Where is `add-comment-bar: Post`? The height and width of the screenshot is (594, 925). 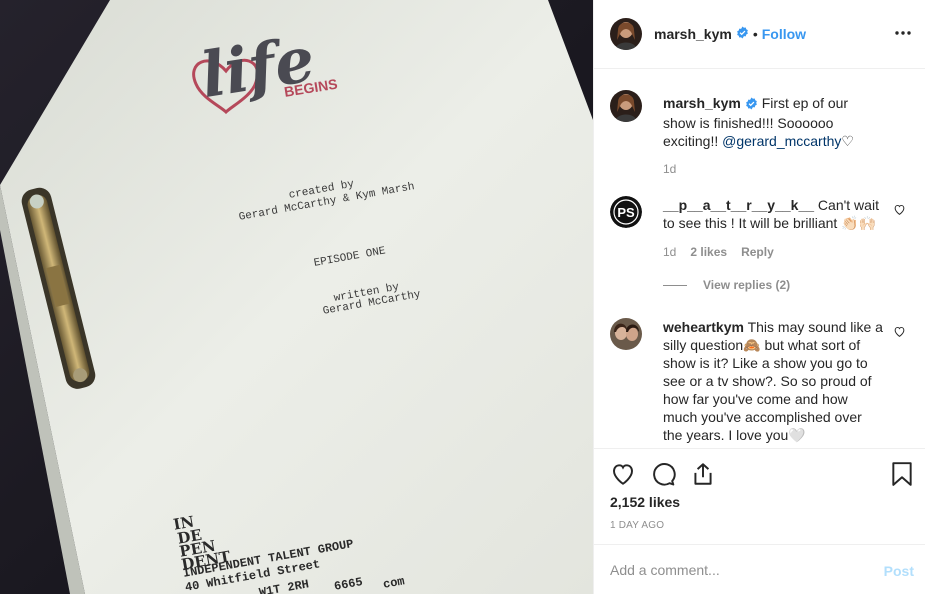 add-comment-bar: Post is located at coordinates (759, 569).